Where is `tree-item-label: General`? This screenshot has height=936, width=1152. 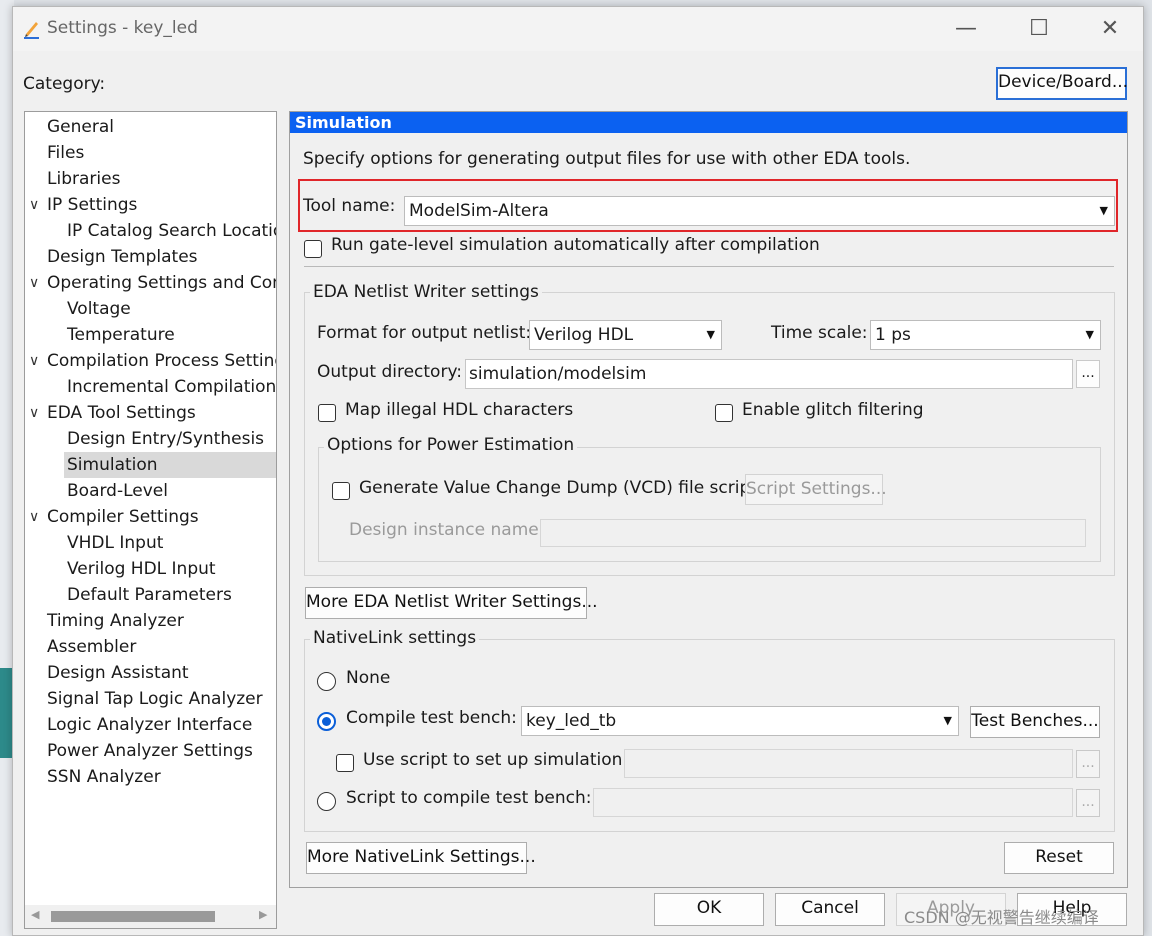
tree-item-label: General is located at coordinates (80, 127).